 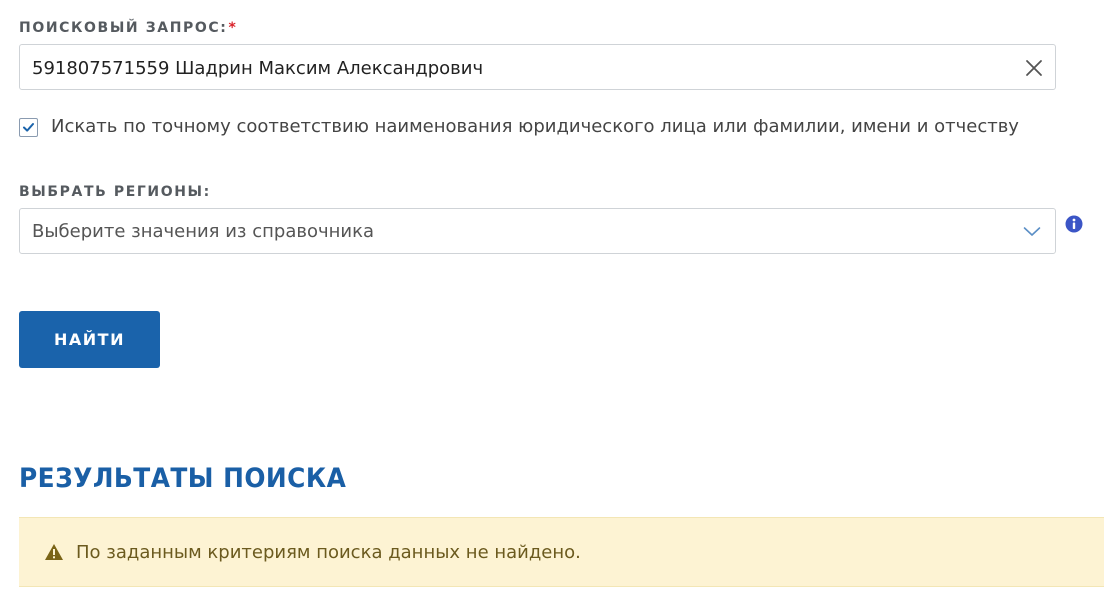 What do you see at coordinates (233, 28) in the screenshot?
I see `required-mark: *` at bounding box center [233, 28].